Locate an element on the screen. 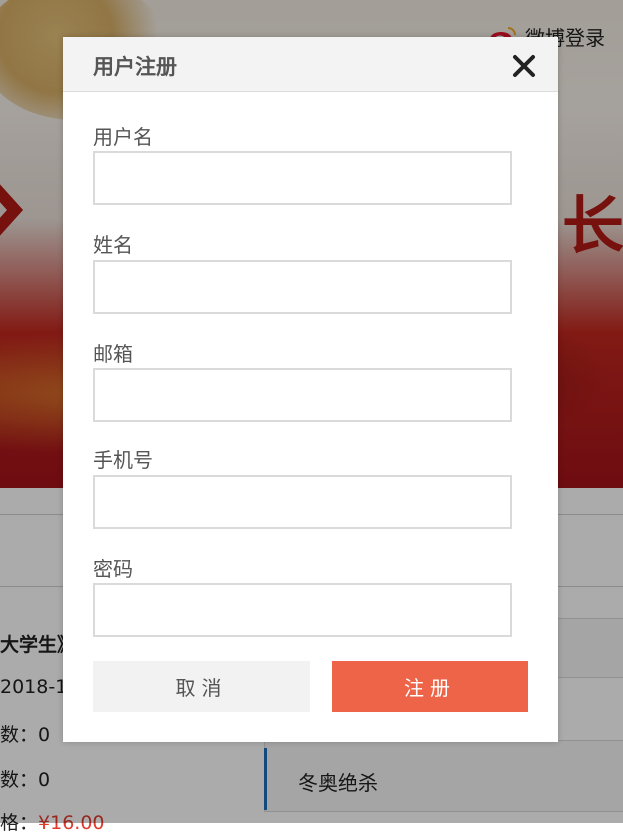  password-label: 密码 is located at coordinates (113, 569).